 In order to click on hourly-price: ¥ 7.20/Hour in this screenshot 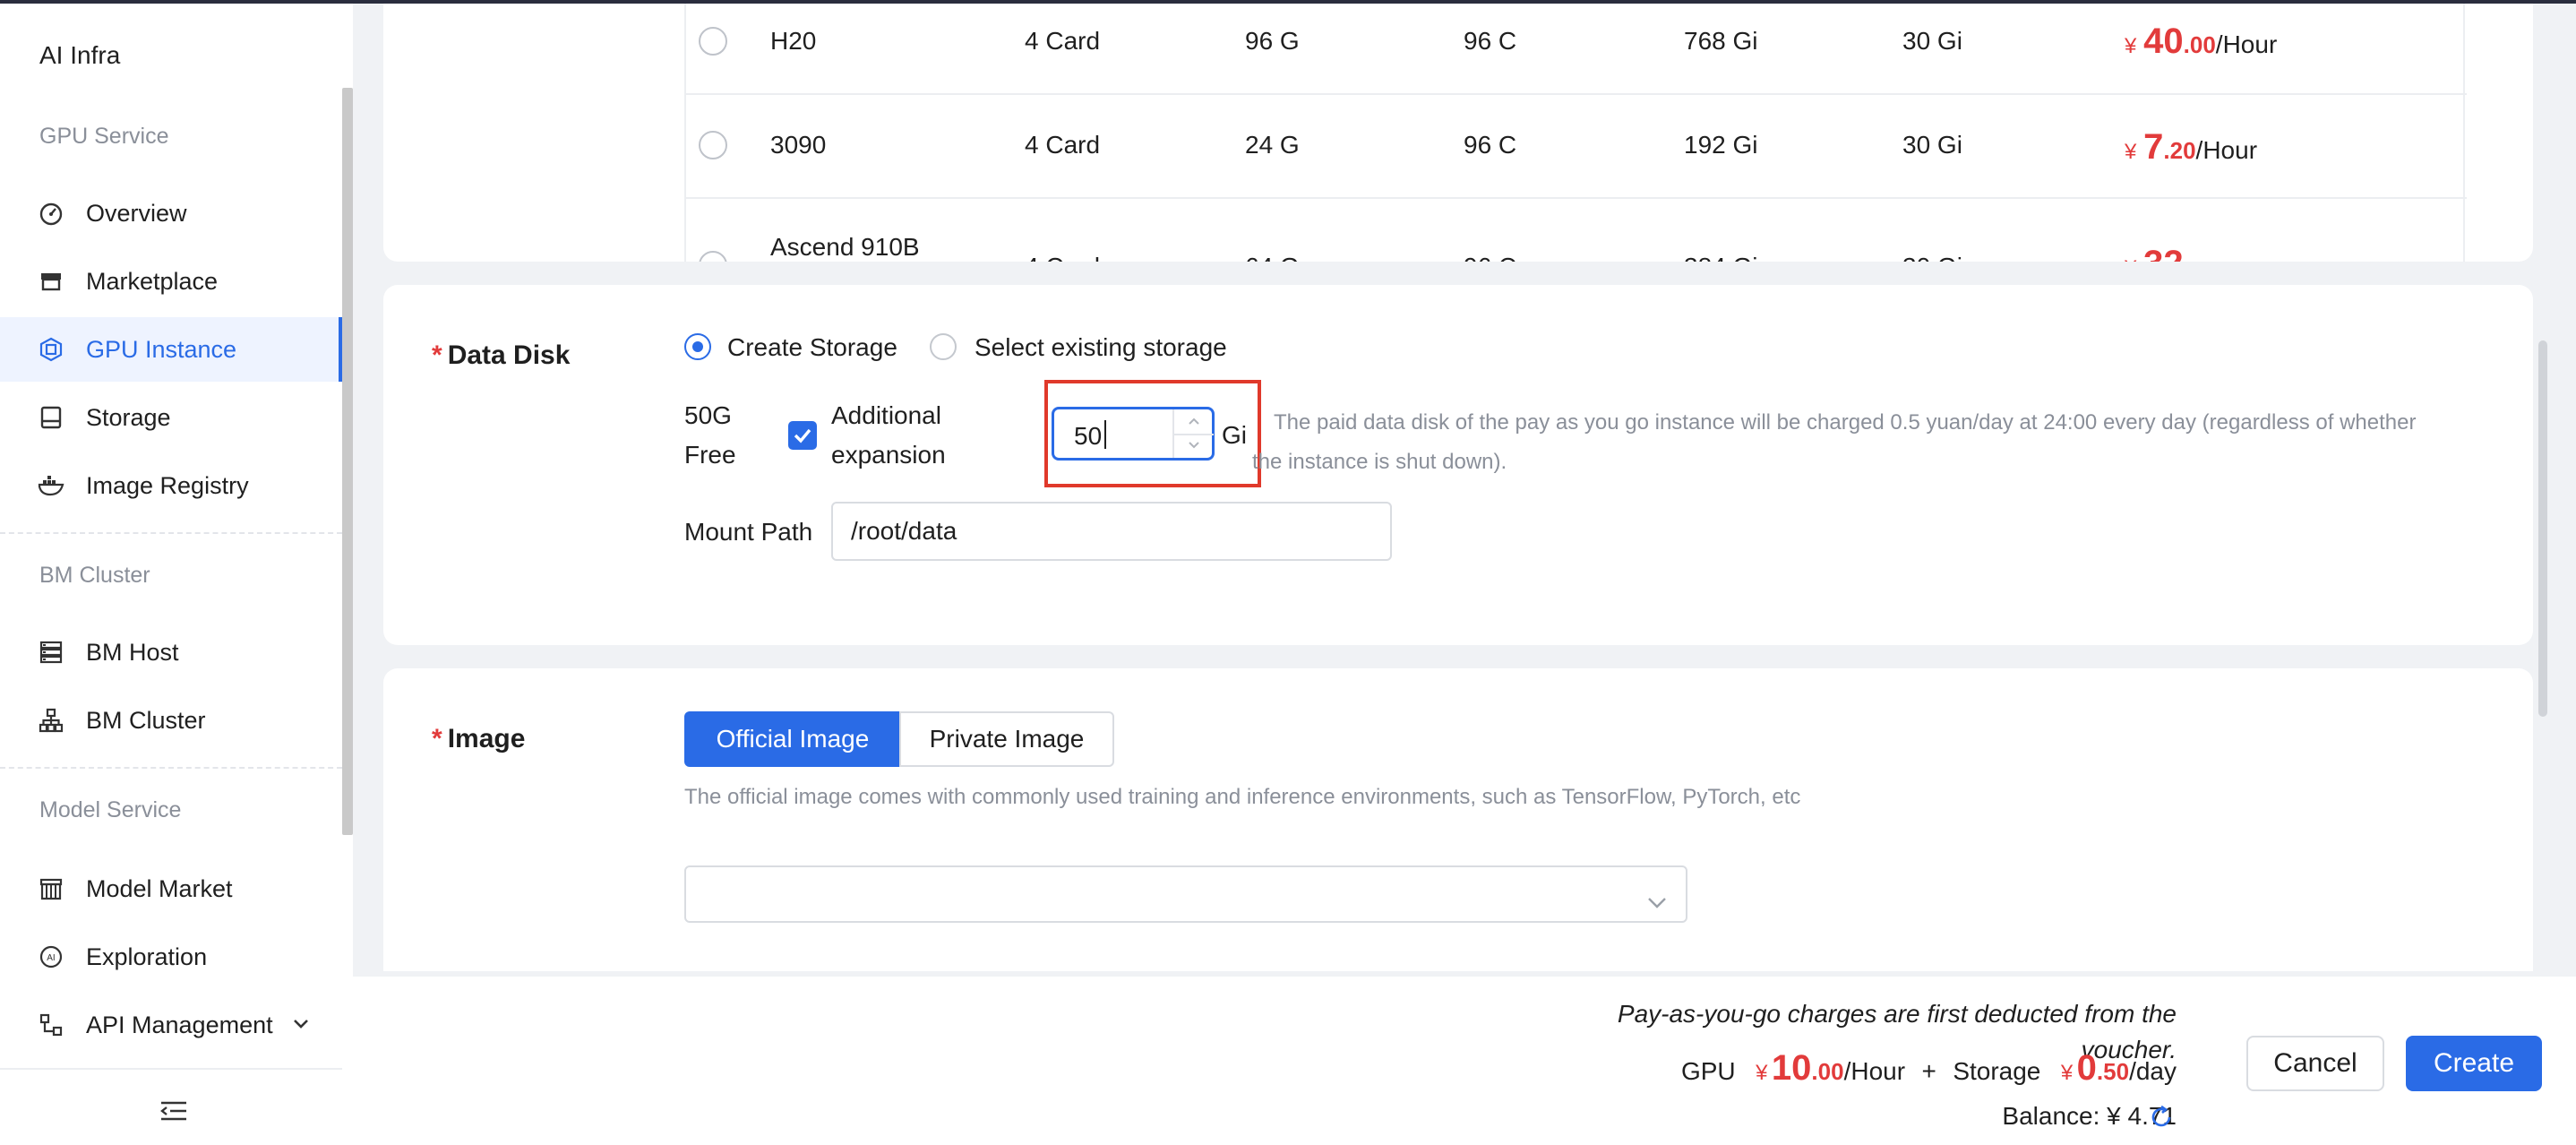, I will do `click(2191, 147)`.